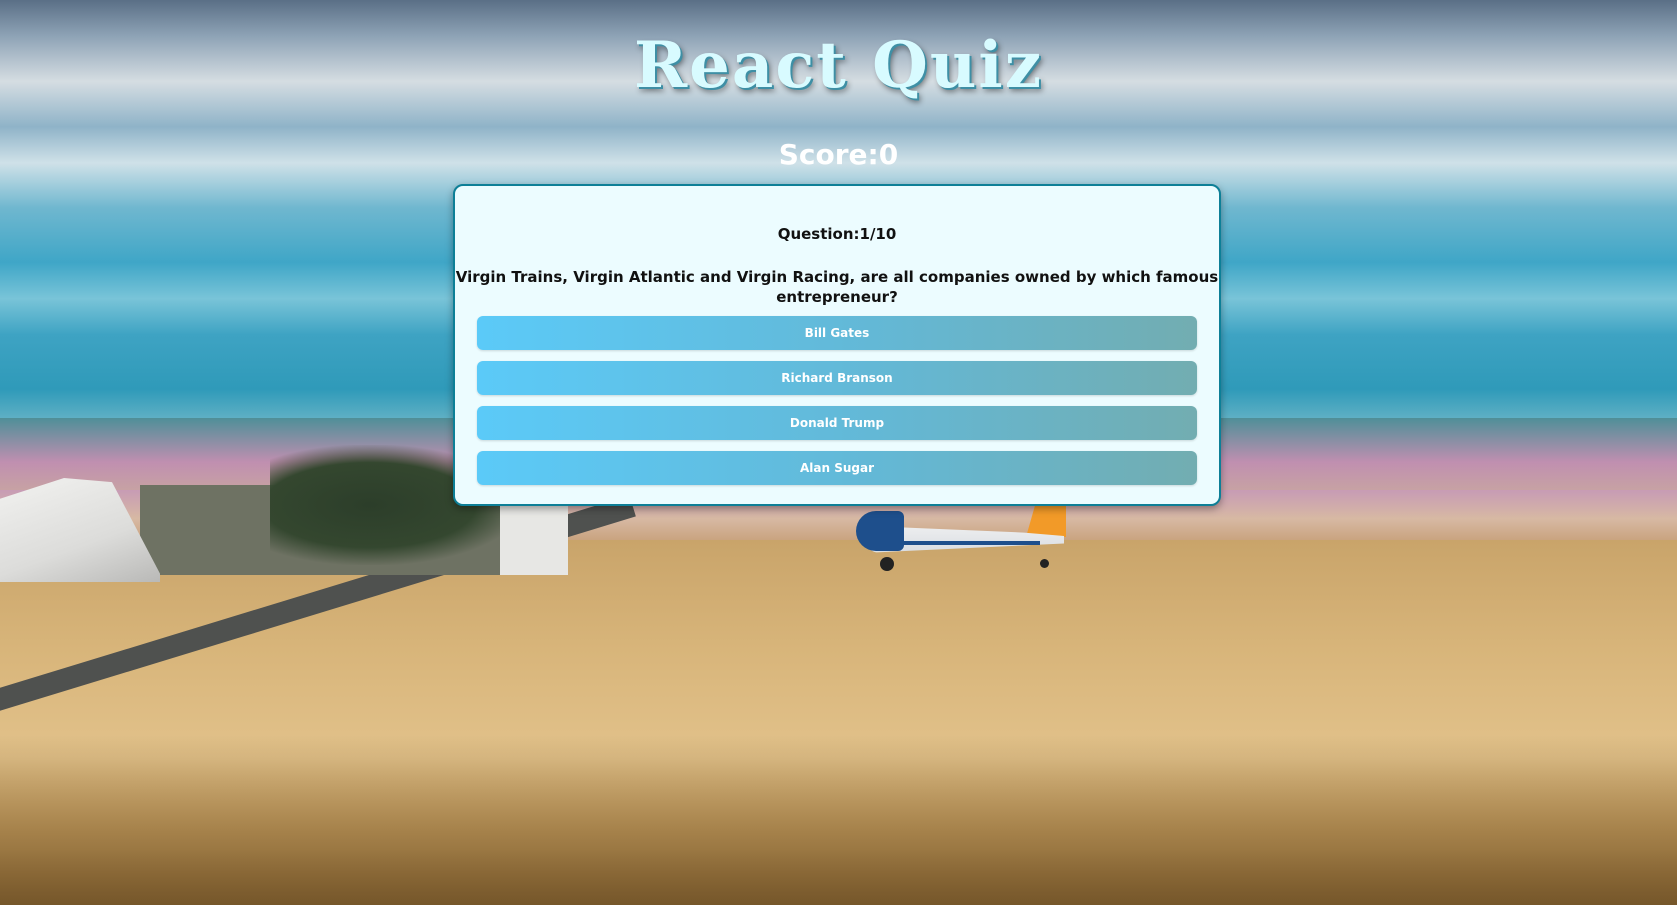 The image size is (1677, 905). I want to click on question-counter: Question:1/10, so click(837, 234).